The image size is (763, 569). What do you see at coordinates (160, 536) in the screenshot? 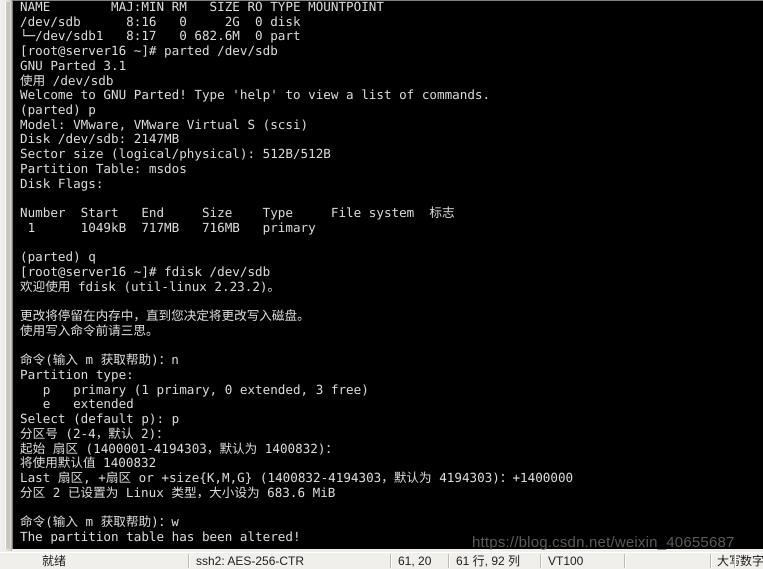
I see `terminal-line: The partition table has been altered!` at bounding box center [160, 536].